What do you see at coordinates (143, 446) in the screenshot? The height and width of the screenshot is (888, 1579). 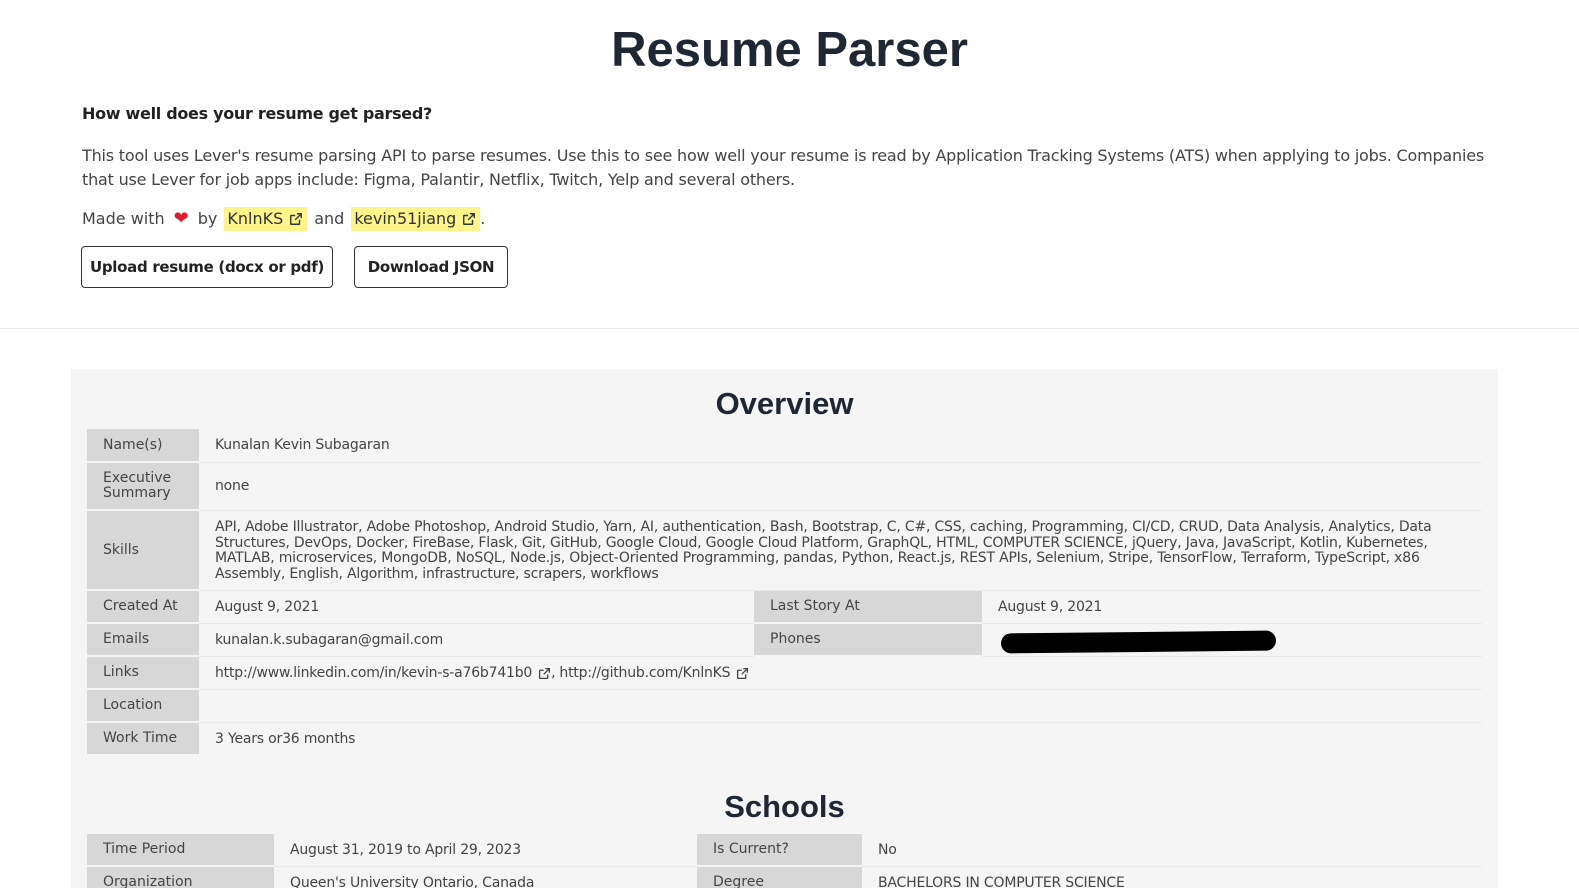 I see `name-label: Name(s)` at bounding box center [143, 446].